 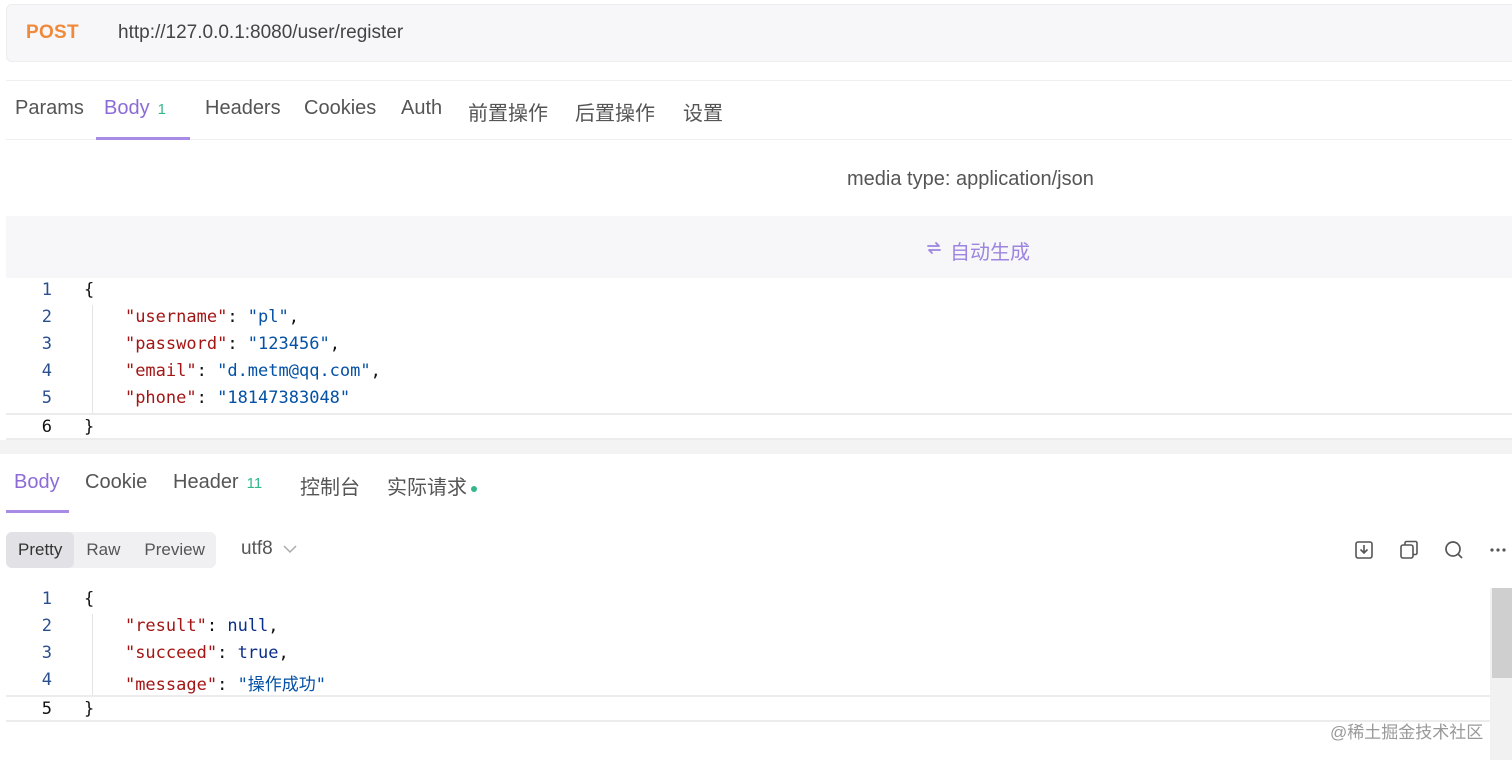 I want to click on code-text: "email": "d.metm@qq.com",, so click(x=252, y=371).